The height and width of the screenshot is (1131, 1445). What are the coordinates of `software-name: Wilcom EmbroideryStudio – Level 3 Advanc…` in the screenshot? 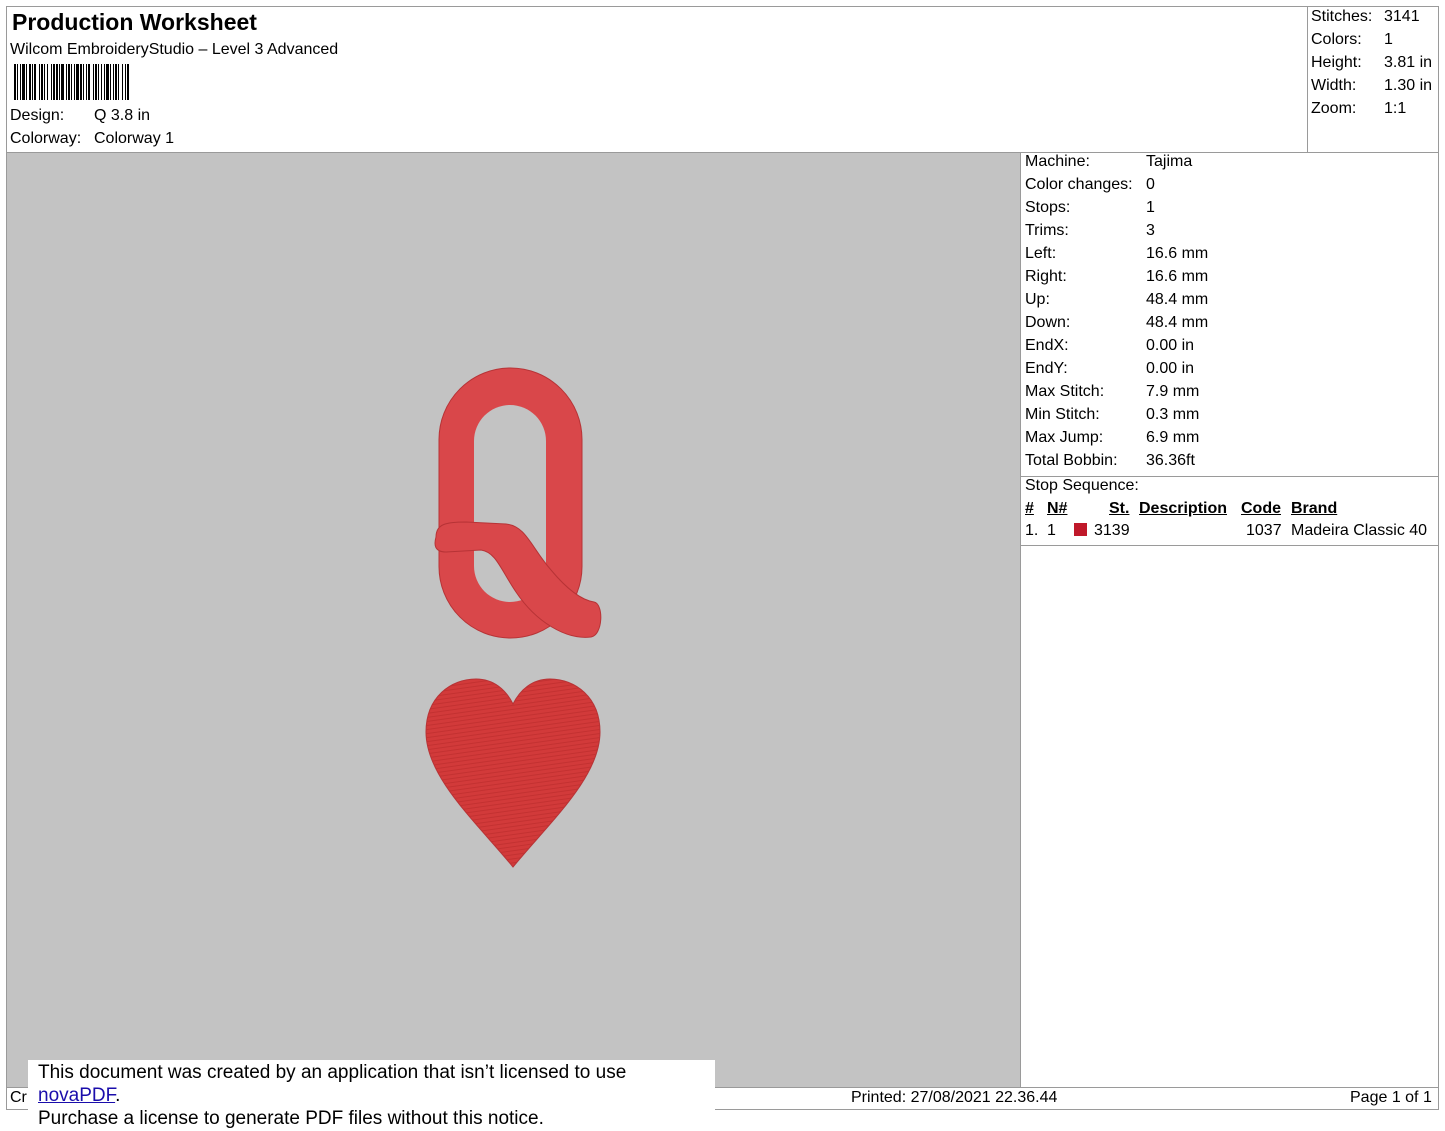 It's located at (174, 49).